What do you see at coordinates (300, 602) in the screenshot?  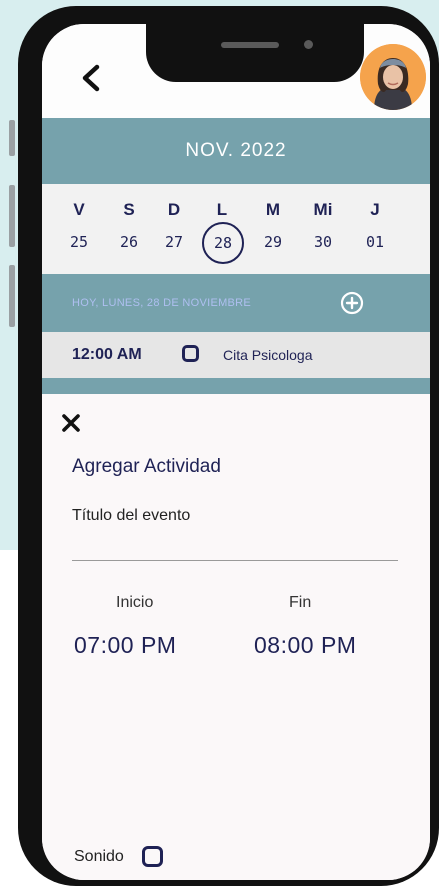 I see `end-label: Fin` at bounding box center [300, 602].